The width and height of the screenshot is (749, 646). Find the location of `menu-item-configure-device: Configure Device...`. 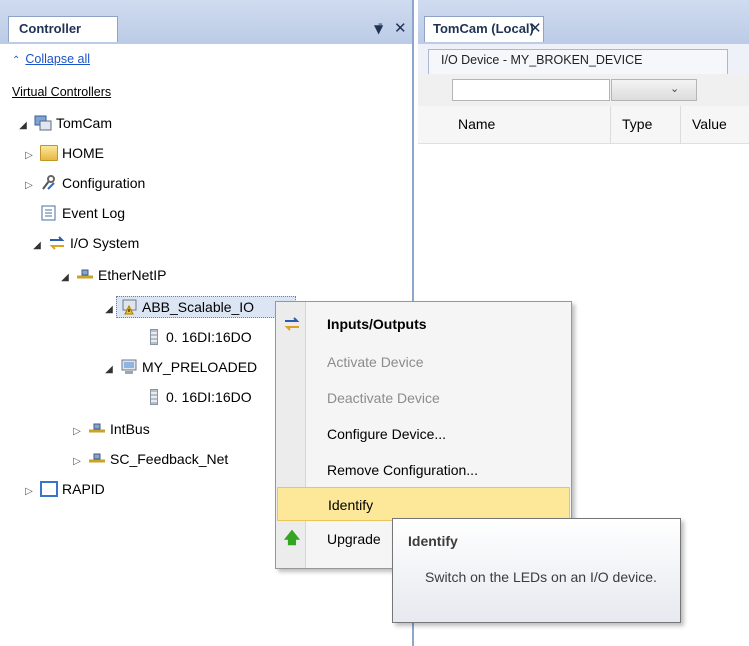

menu-item-configure-device: Configure Device... is located at coordinates (423, 434).